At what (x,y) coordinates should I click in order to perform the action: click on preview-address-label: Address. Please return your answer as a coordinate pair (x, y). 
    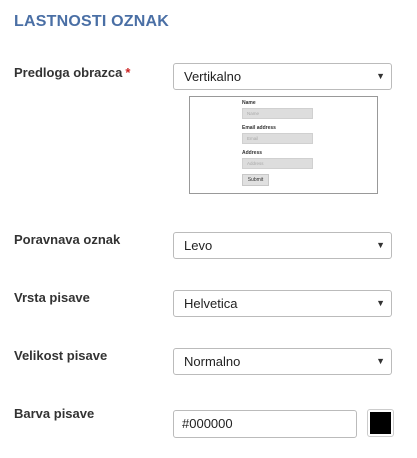
    Looking at the image, I should click on (252, 153).